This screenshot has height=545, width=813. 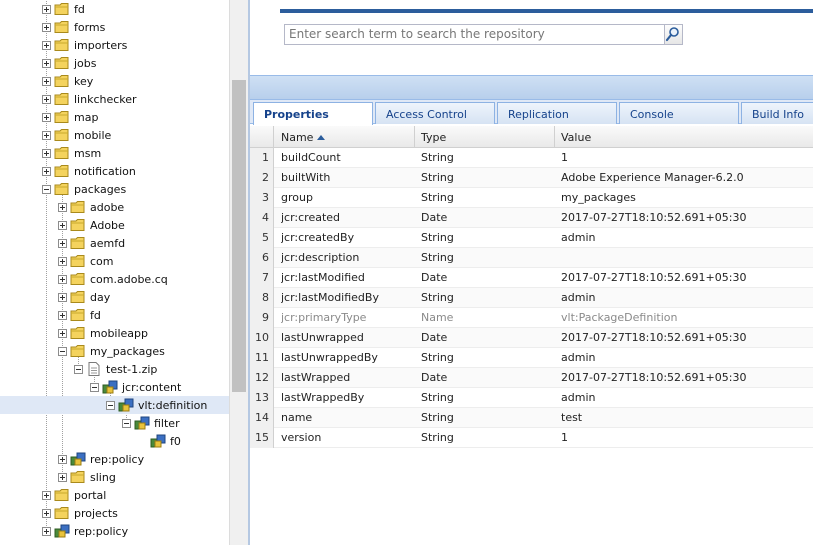 What do you see at coordinates (114, 423) in the screenshot?
I see `tree-node: filter` at bounding box center [114, 423].